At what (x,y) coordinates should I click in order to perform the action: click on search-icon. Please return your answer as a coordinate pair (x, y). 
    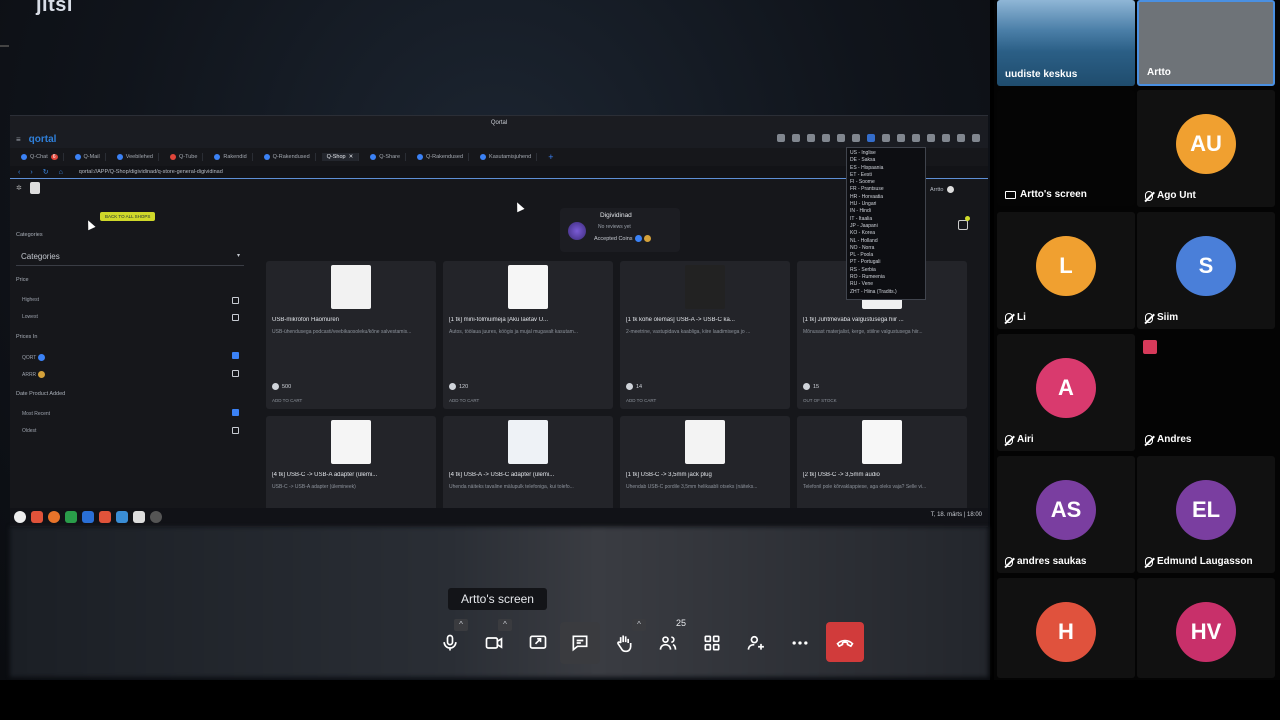
    Looking at the image, I should click on (931, 138).